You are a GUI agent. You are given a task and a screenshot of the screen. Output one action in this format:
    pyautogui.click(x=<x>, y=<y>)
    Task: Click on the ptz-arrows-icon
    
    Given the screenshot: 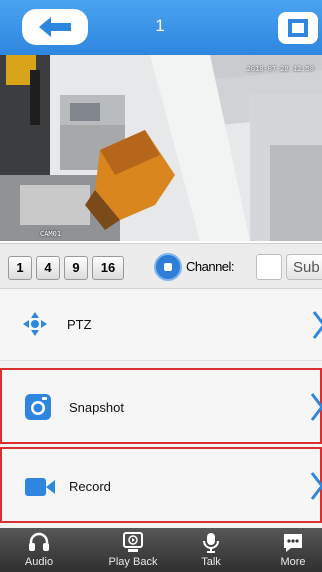 What is the action you would take?
    pyautogui.click(x=35, y=324)
    